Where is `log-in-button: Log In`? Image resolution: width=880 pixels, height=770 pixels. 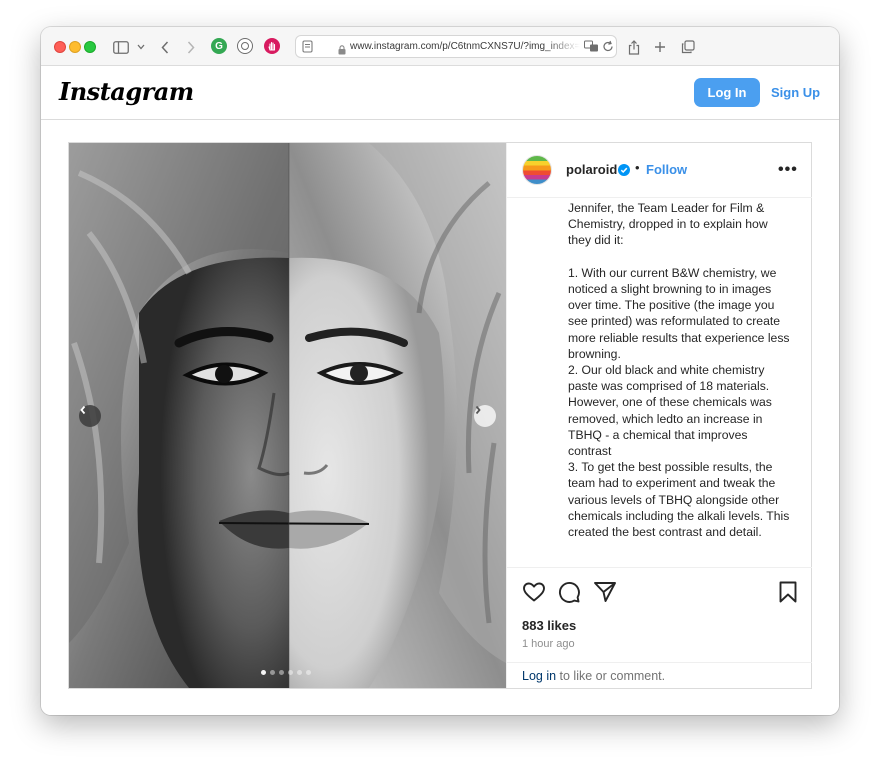 log-in-button: Log In is located at coordinates (727, 92).